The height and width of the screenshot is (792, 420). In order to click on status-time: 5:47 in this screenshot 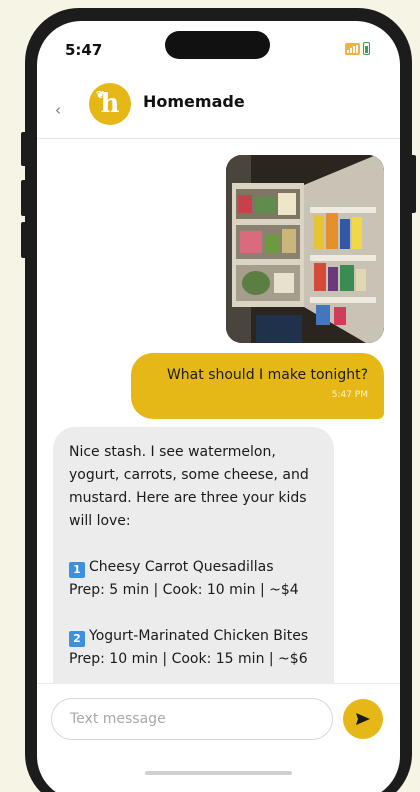, I will do `click(84, 50)`.